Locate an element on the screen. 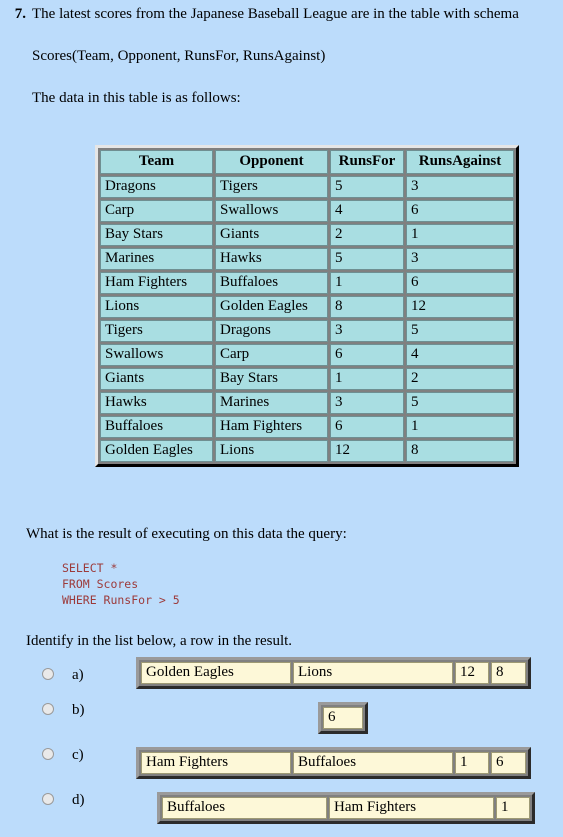  cell-team: Carp is located at coordinates (156, 211).